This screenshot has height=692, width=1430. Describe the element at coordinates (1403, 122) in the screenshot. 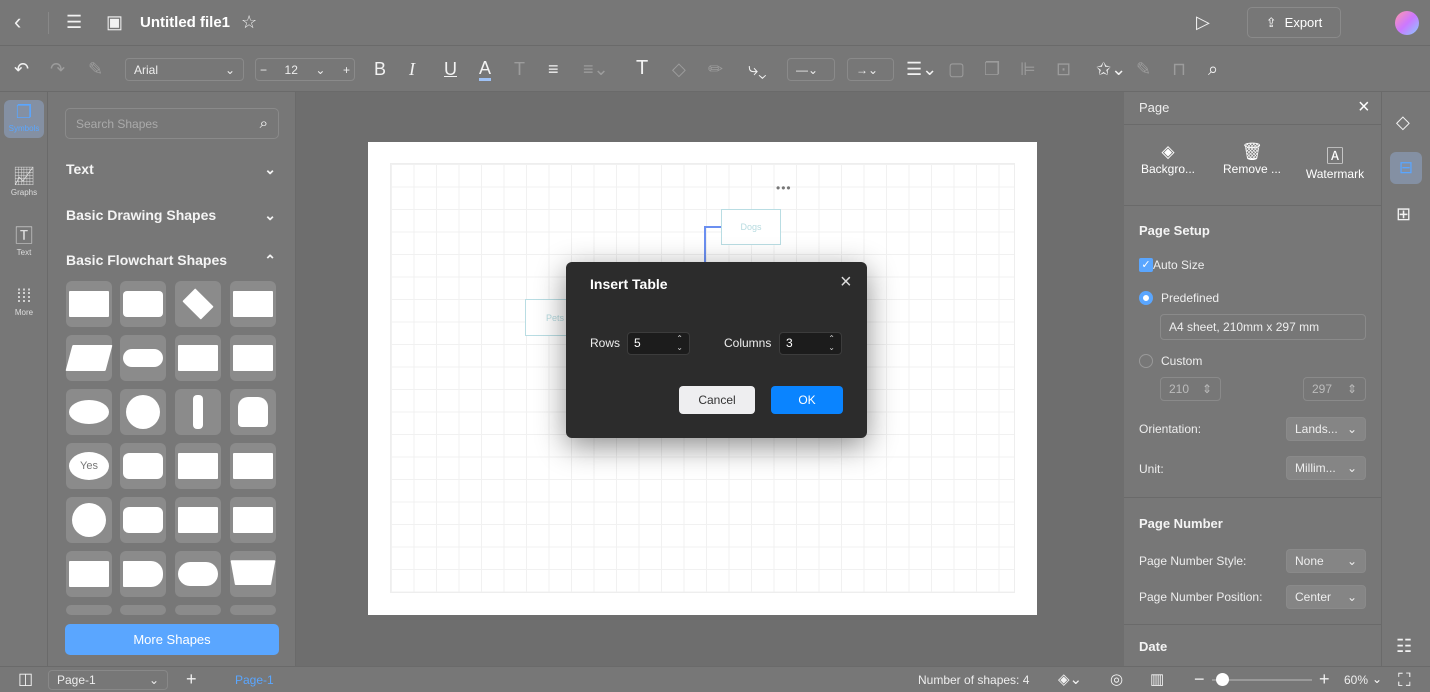

I see `style-paint-icon: ◇` at that location.